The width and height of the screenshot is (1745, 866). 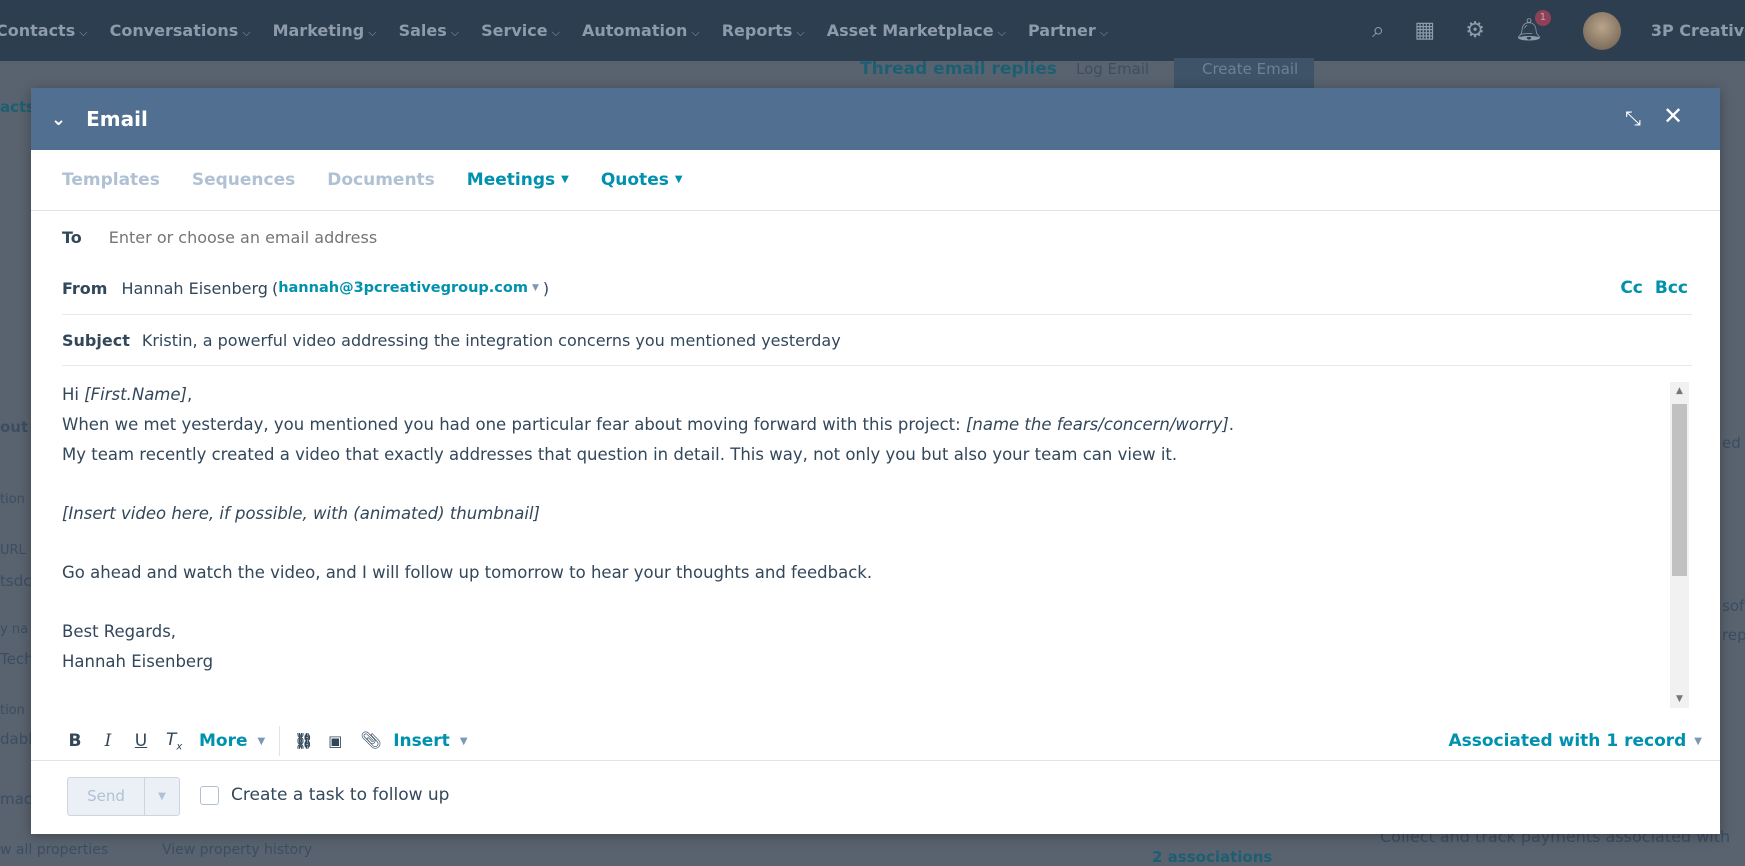 What do you see at coordinates (16, 799) in the screenshot?
I see `bg-text: mac` at bounding box center [16, 799].